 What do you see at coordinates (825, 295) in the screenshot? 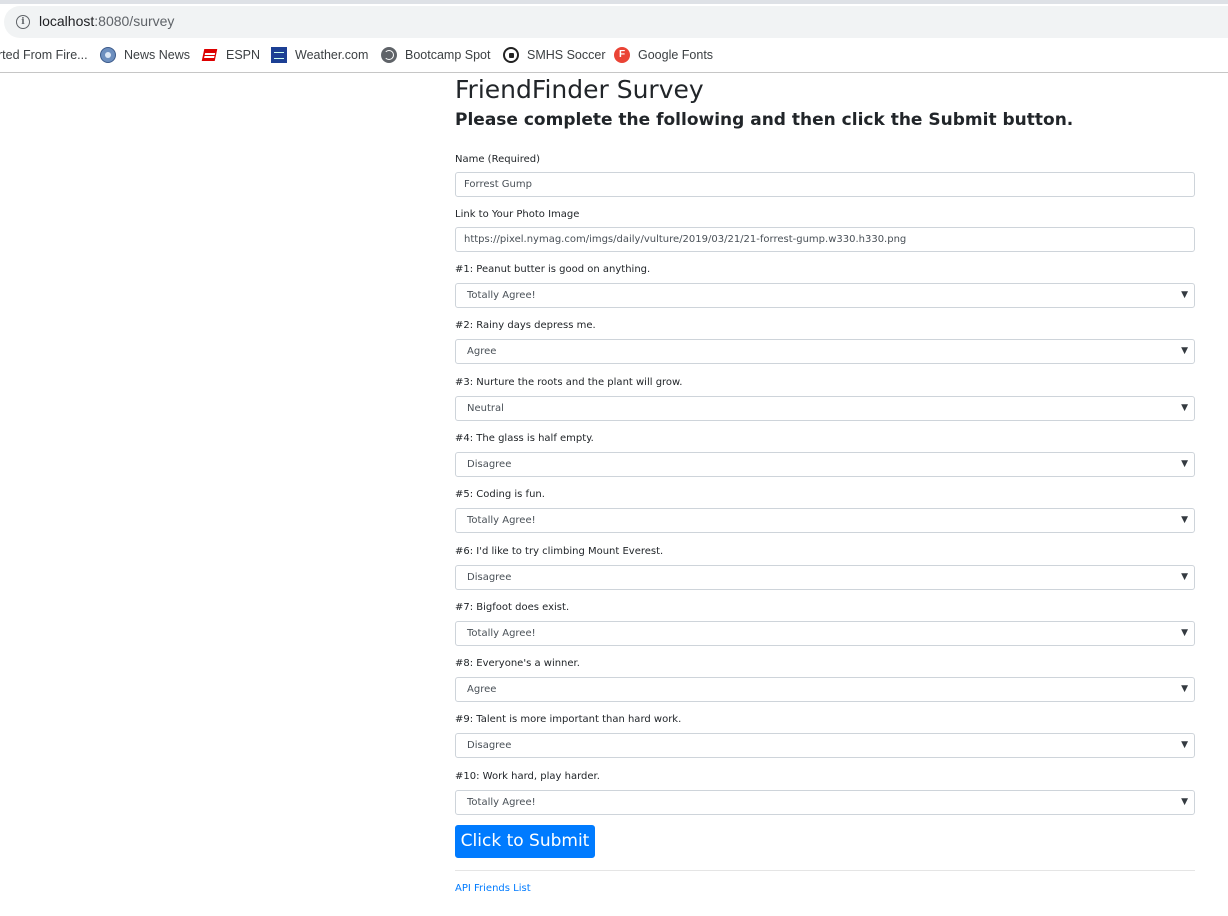
I see `question-1-select: Totally Agree! ▼` at bounding box center [825, 295].